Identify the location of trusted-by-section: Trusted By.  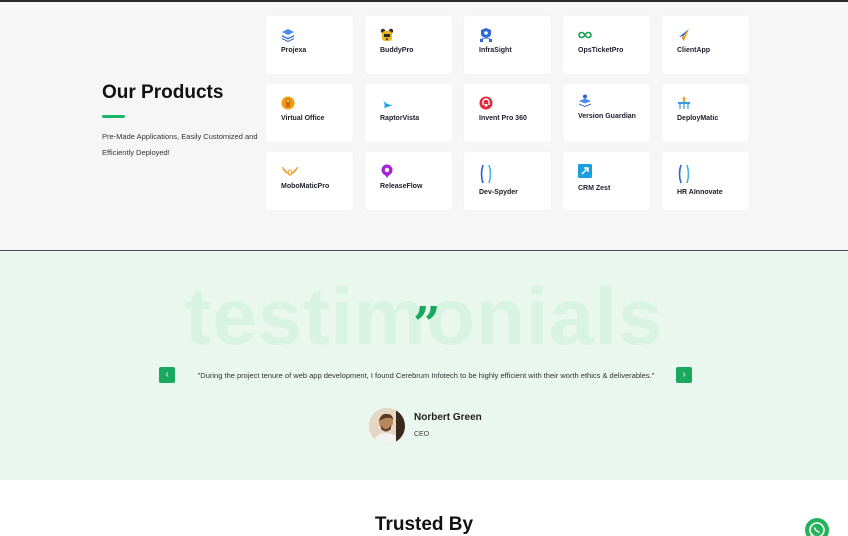
(424, 508).